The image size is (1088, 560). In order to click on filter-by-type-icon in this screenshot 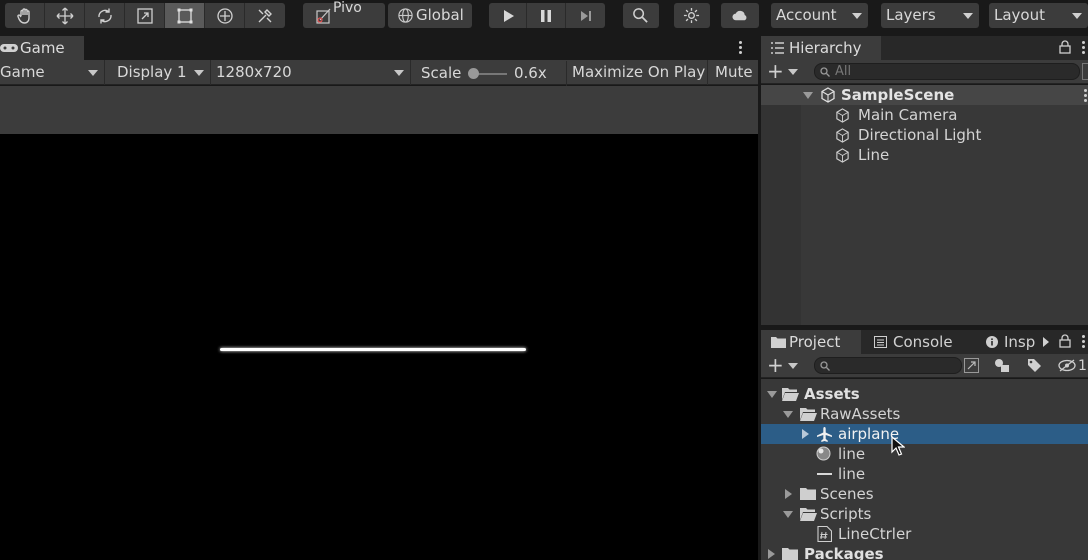, I will do `click(1002, 365)`.